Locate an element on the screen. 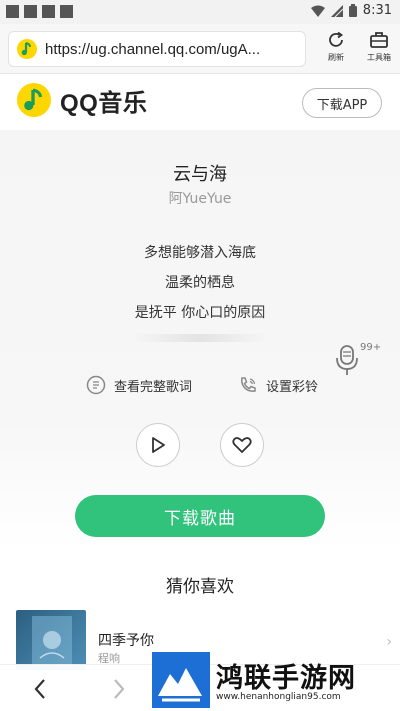 This screenshot has width=400, height=711. back-button is located at coordinates (40, 689).